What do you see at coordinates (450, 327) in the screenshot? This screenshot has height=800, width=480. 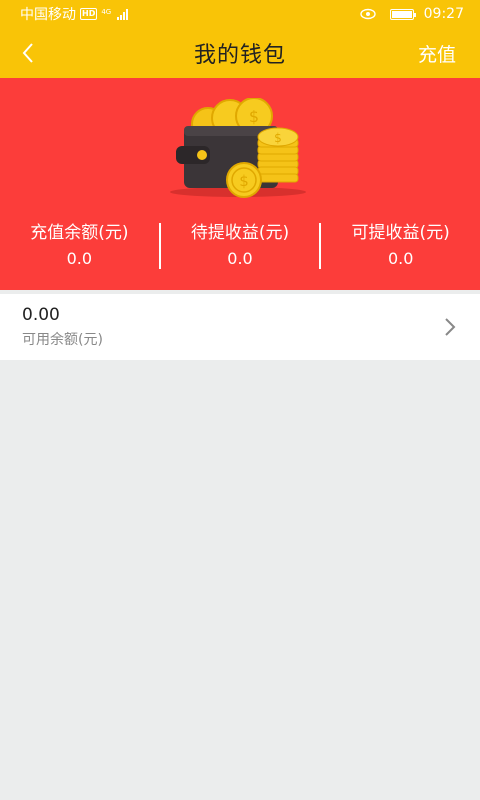 I see `chevron-right-icon` at bounding box center [450, 327].